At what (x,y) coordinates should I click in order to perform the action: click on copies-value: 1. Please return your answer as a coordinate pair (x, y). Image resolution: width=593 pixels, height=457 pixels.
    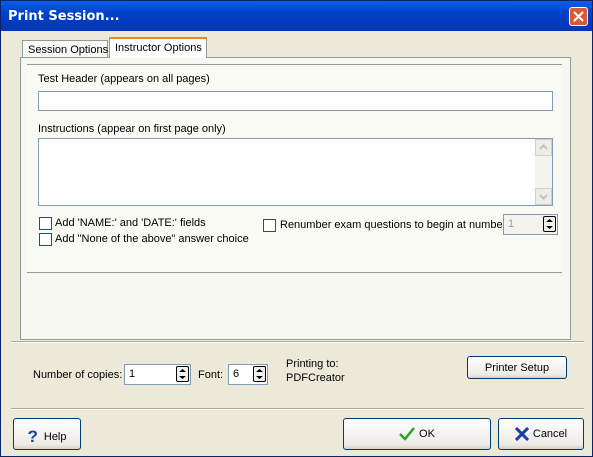
    Looking at the image, I should click on (132, 374).